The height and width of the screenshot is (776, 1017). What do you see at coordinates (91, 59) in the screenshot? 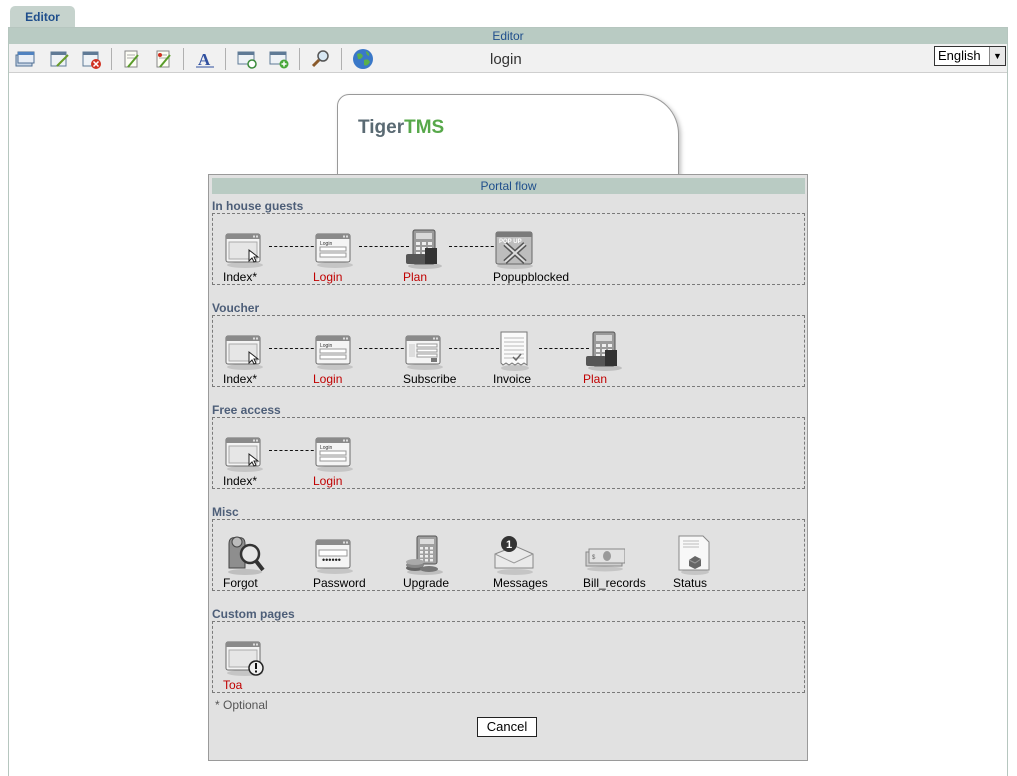
I see `delete-page-icon` at bounding box center [91, 59].